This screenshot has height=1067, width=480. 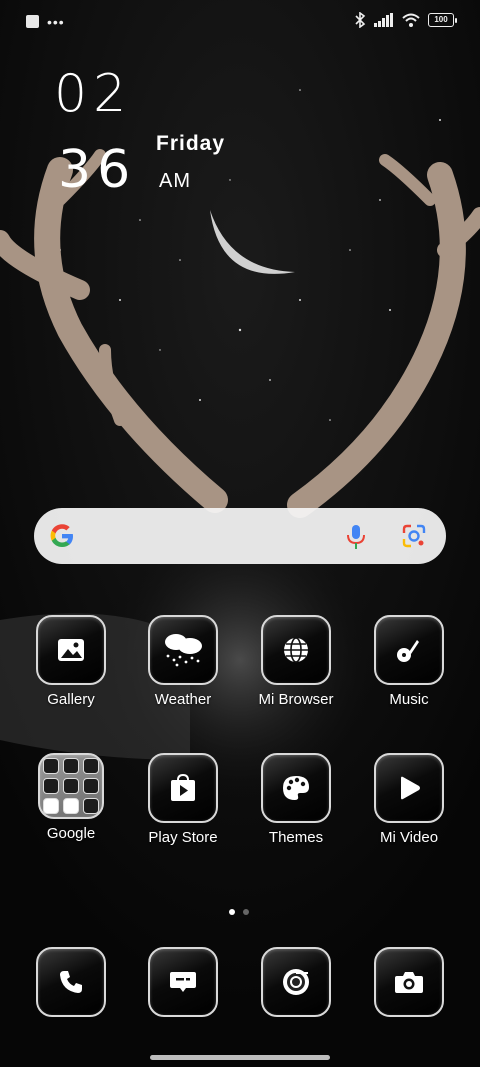 I want to click on assistant-mini-icon, so click(x=71, y=806).